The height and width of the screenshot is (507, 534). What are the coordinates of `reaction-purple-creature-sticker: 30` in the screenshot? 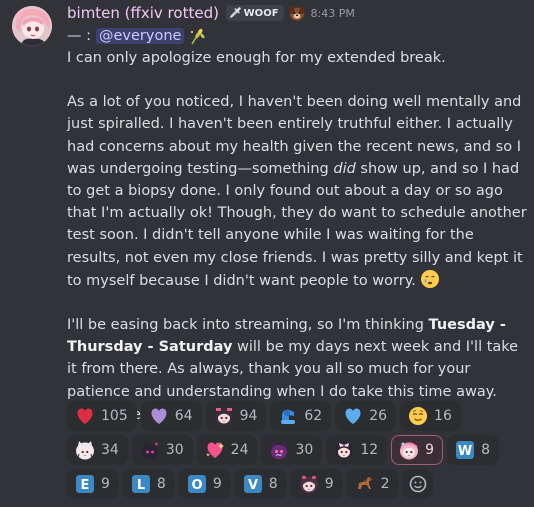 It's located at (292, 450).